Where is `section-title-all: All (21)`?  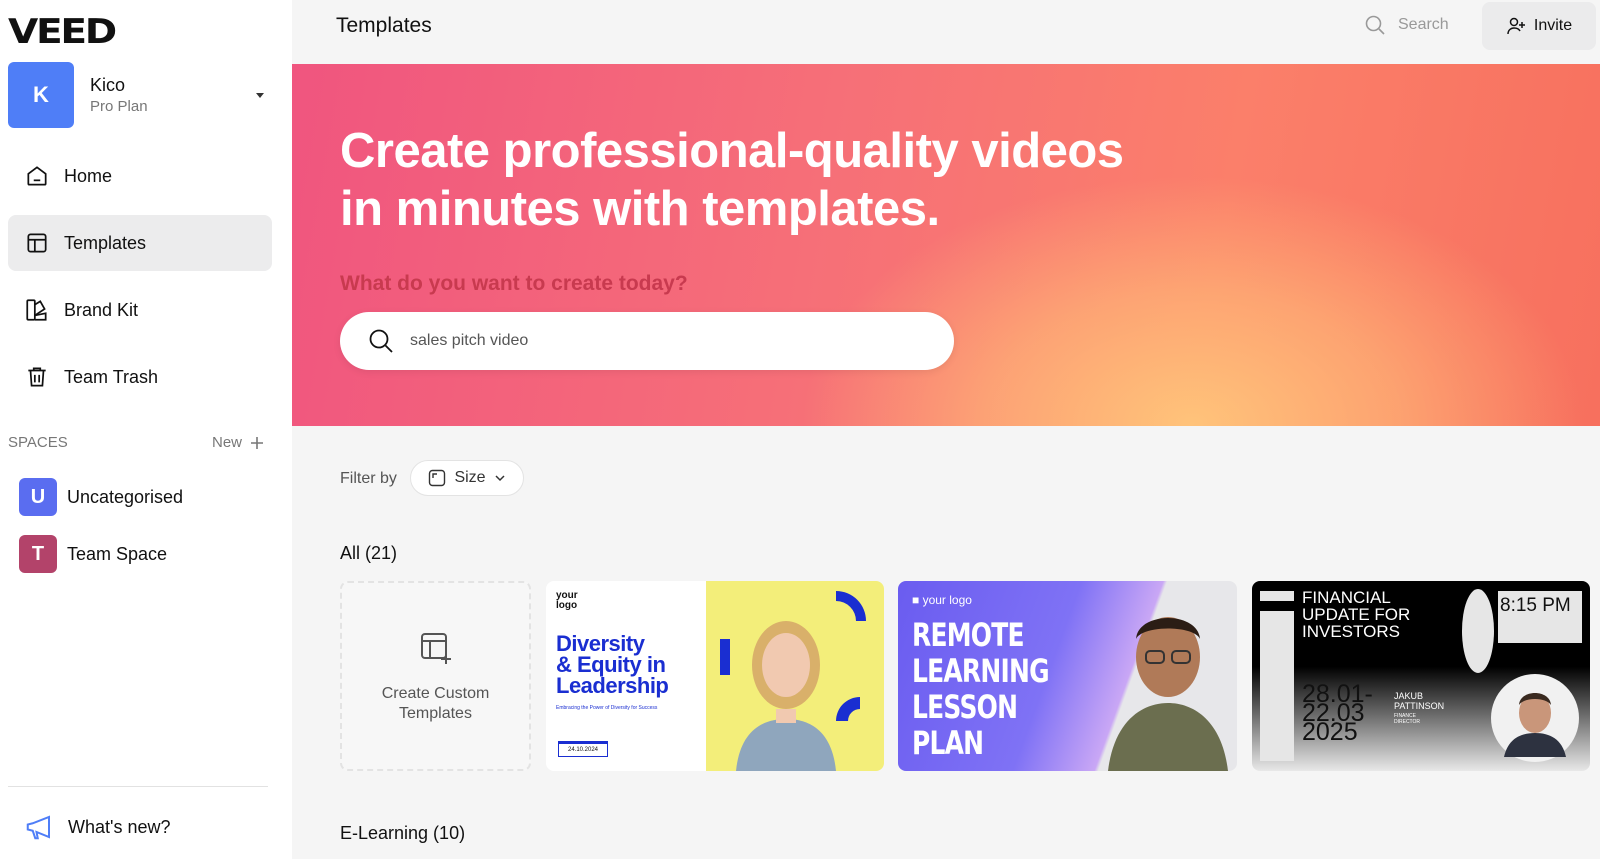
section-title-all: All (21) is located at coordinates (369, 553).